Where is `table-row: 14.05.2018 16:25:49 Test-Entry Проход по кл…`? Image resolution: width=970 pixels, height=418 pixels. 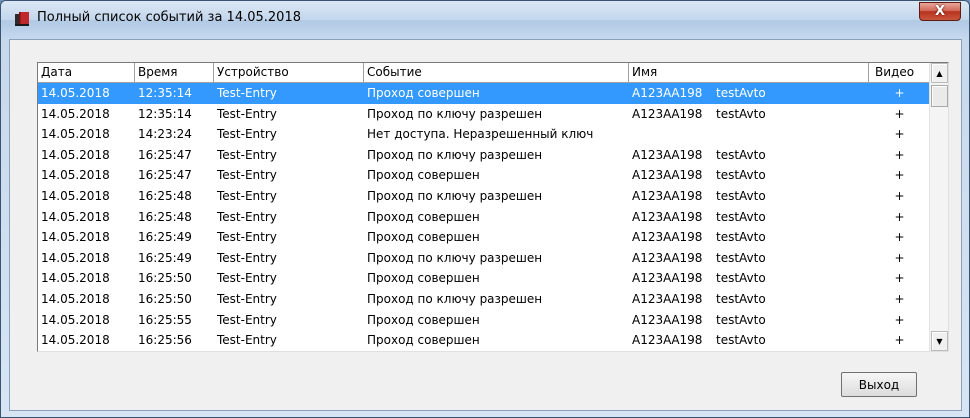
table-row: 14.05.2018 16:25:49 Test-Entry Проход по кл… is located at coordinates (484, 258).